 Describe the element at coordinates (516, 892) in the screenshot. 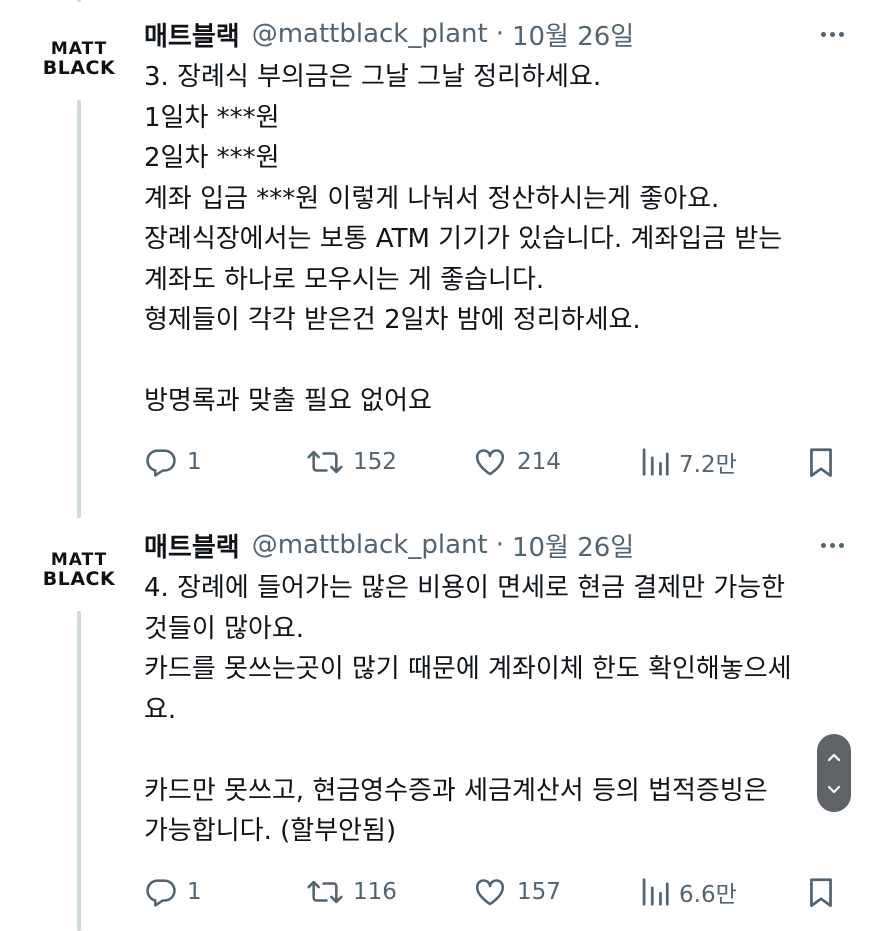

I see `like-button: 157` at that location.